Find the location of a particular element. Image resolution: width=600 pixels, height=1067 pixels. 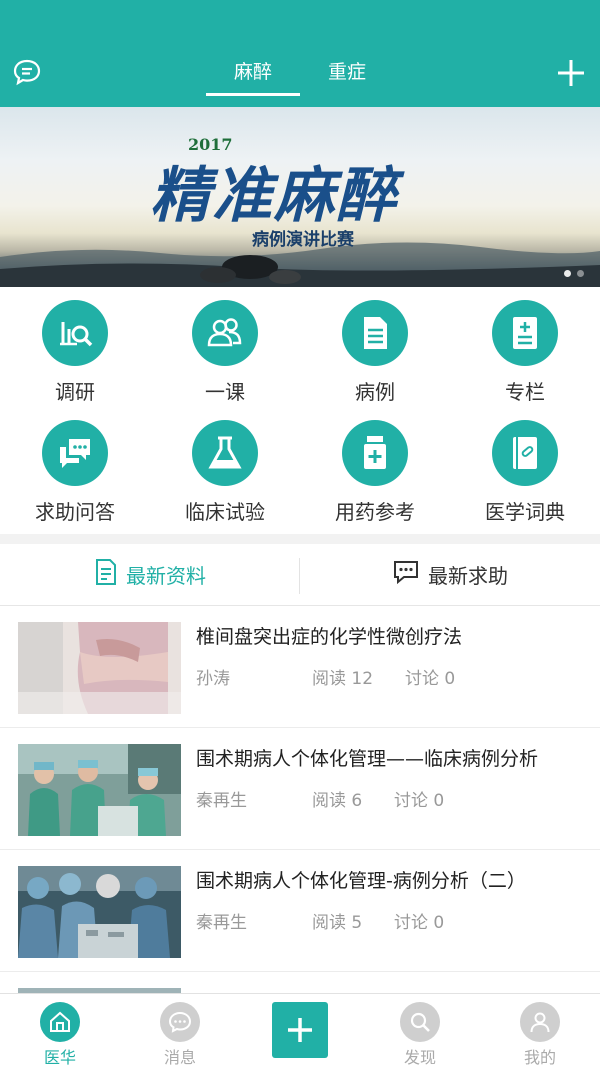

list-item: 围术期病人个体化管理-病例分析（二） 秦再生 阅读 5 讨论 0 is located at coordinates (300, 911).